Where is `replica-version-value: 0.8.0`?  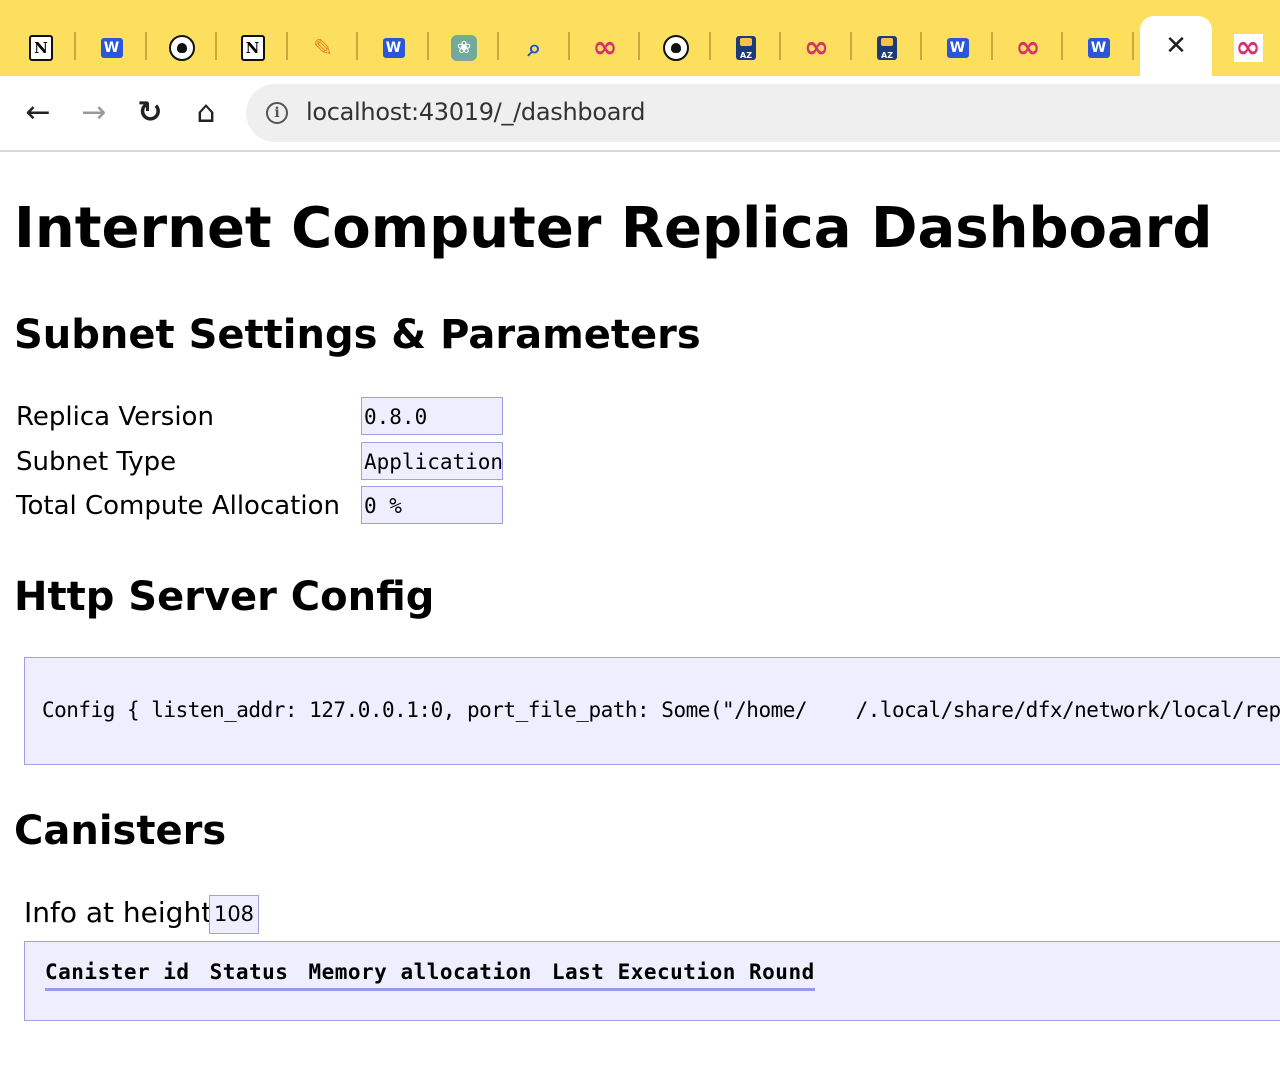
replica-version-value: 0.8.0 is located at coordinates (432, 416).